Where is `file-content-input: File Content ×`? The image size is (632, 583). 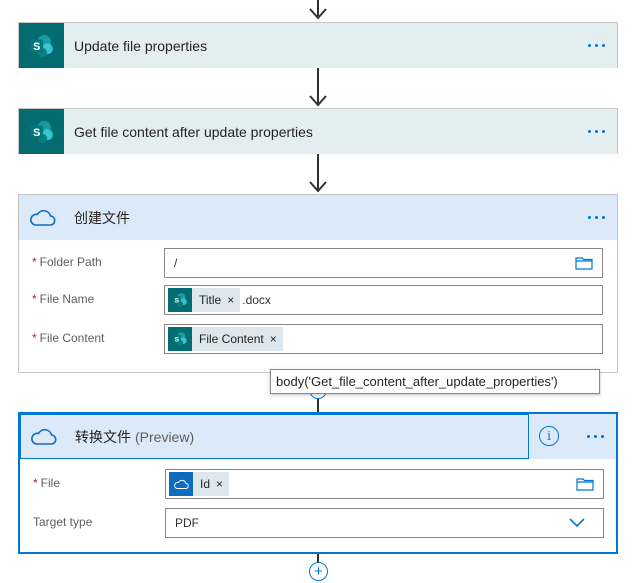
file-content-input: File Content × is located at coordinates (383, 339).